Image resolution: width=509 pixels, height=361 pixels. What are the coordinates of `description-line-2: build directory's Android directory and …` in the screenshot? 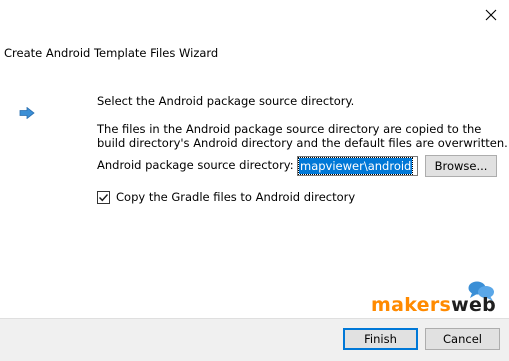 It's located at (302, 143).